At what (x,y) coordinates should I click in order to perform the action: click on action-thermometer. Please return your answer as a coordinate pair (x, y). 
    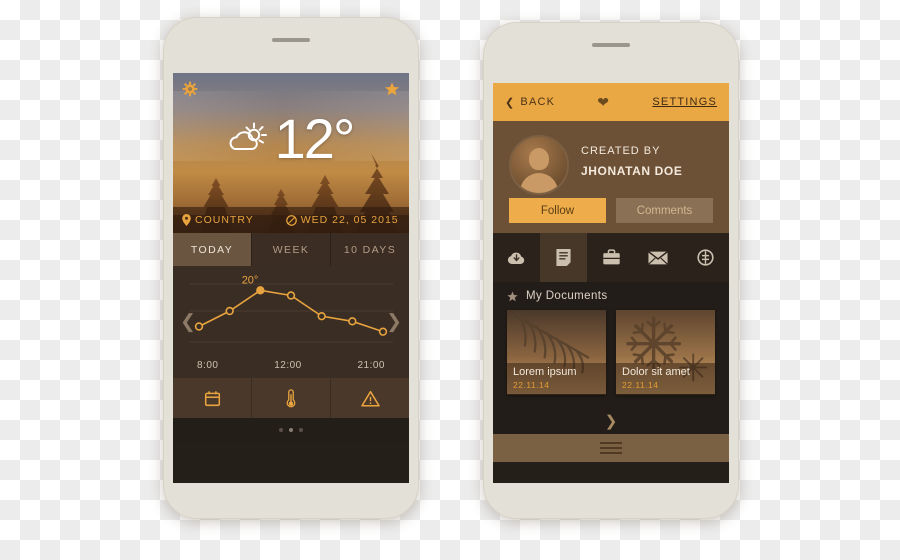
    Looking at the image, I should click on (291, 398).